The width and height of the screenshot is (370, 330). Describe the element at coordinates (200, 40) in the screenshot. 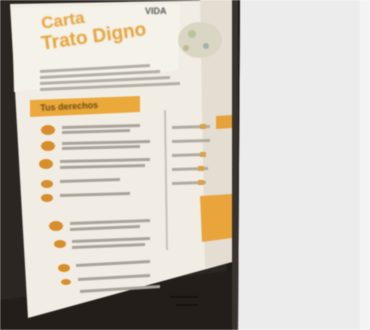

I see `poster-graphic` at that location.